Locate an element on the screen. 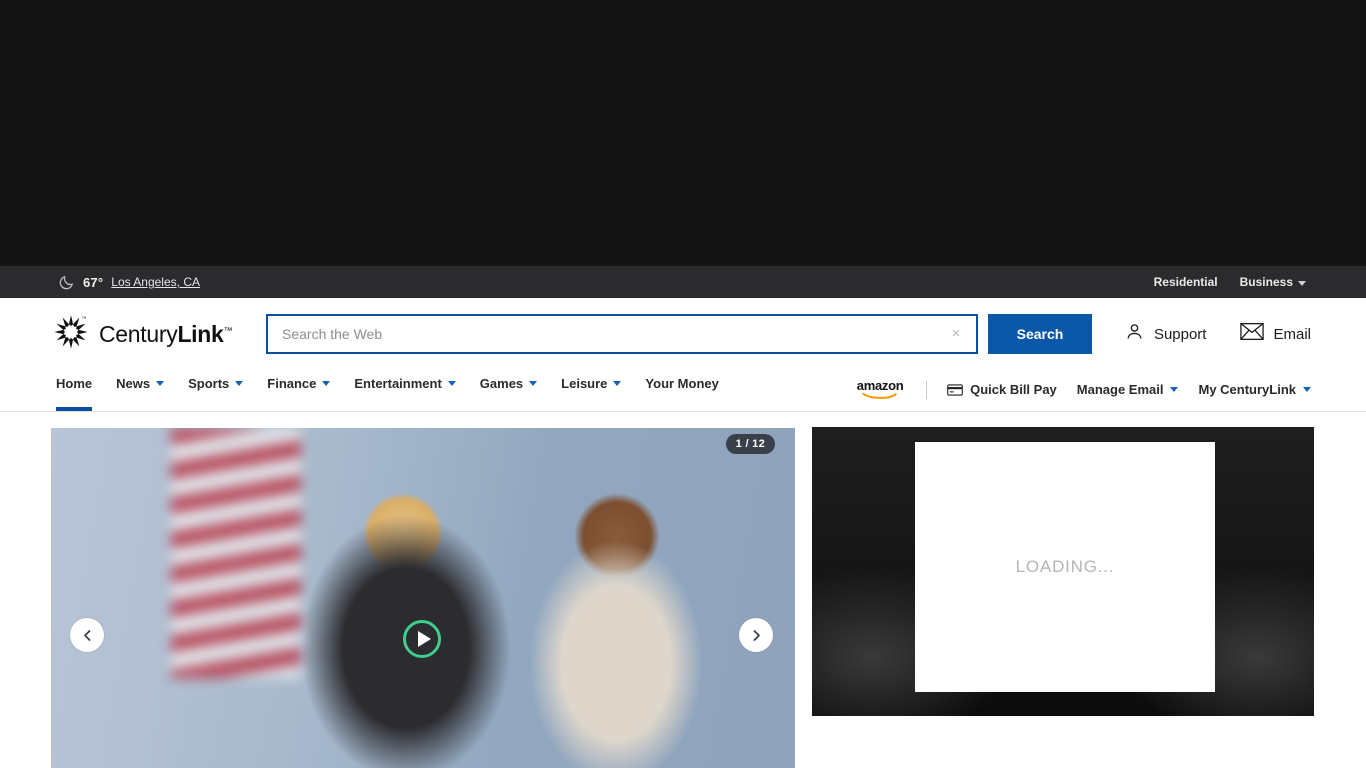 The image size is (1366, 768). nav-item-your-money-label: Your Money is located at coordinates (682, 383).